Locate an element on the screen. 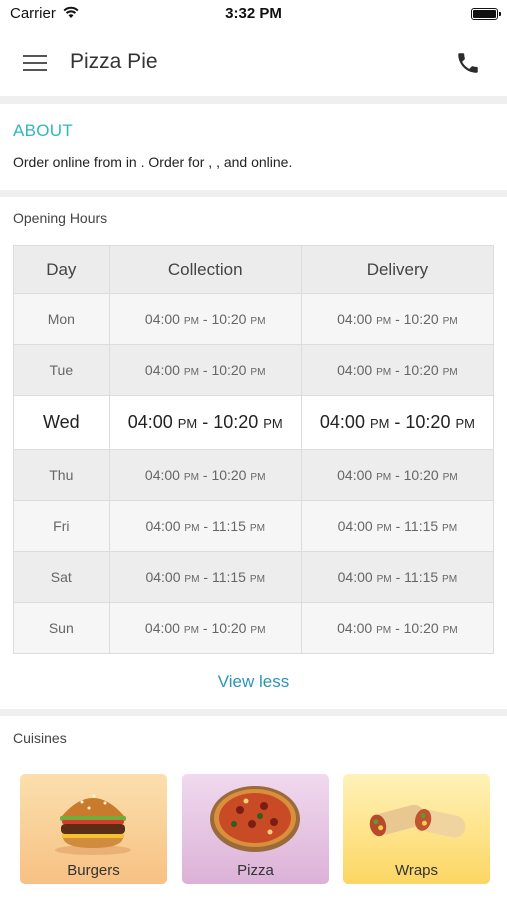 This screenshot has width=507, height=900. status-bar: Carrier 3:32 PM is located at coordinates (253, 15).